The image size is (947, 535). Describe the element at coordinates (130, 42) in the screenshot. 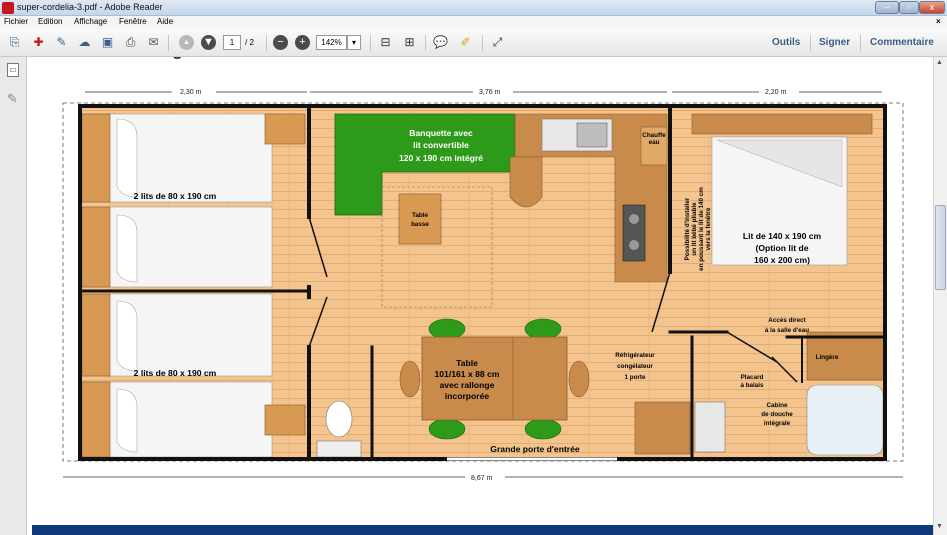

I see `print-icon: ⎙` at that location.